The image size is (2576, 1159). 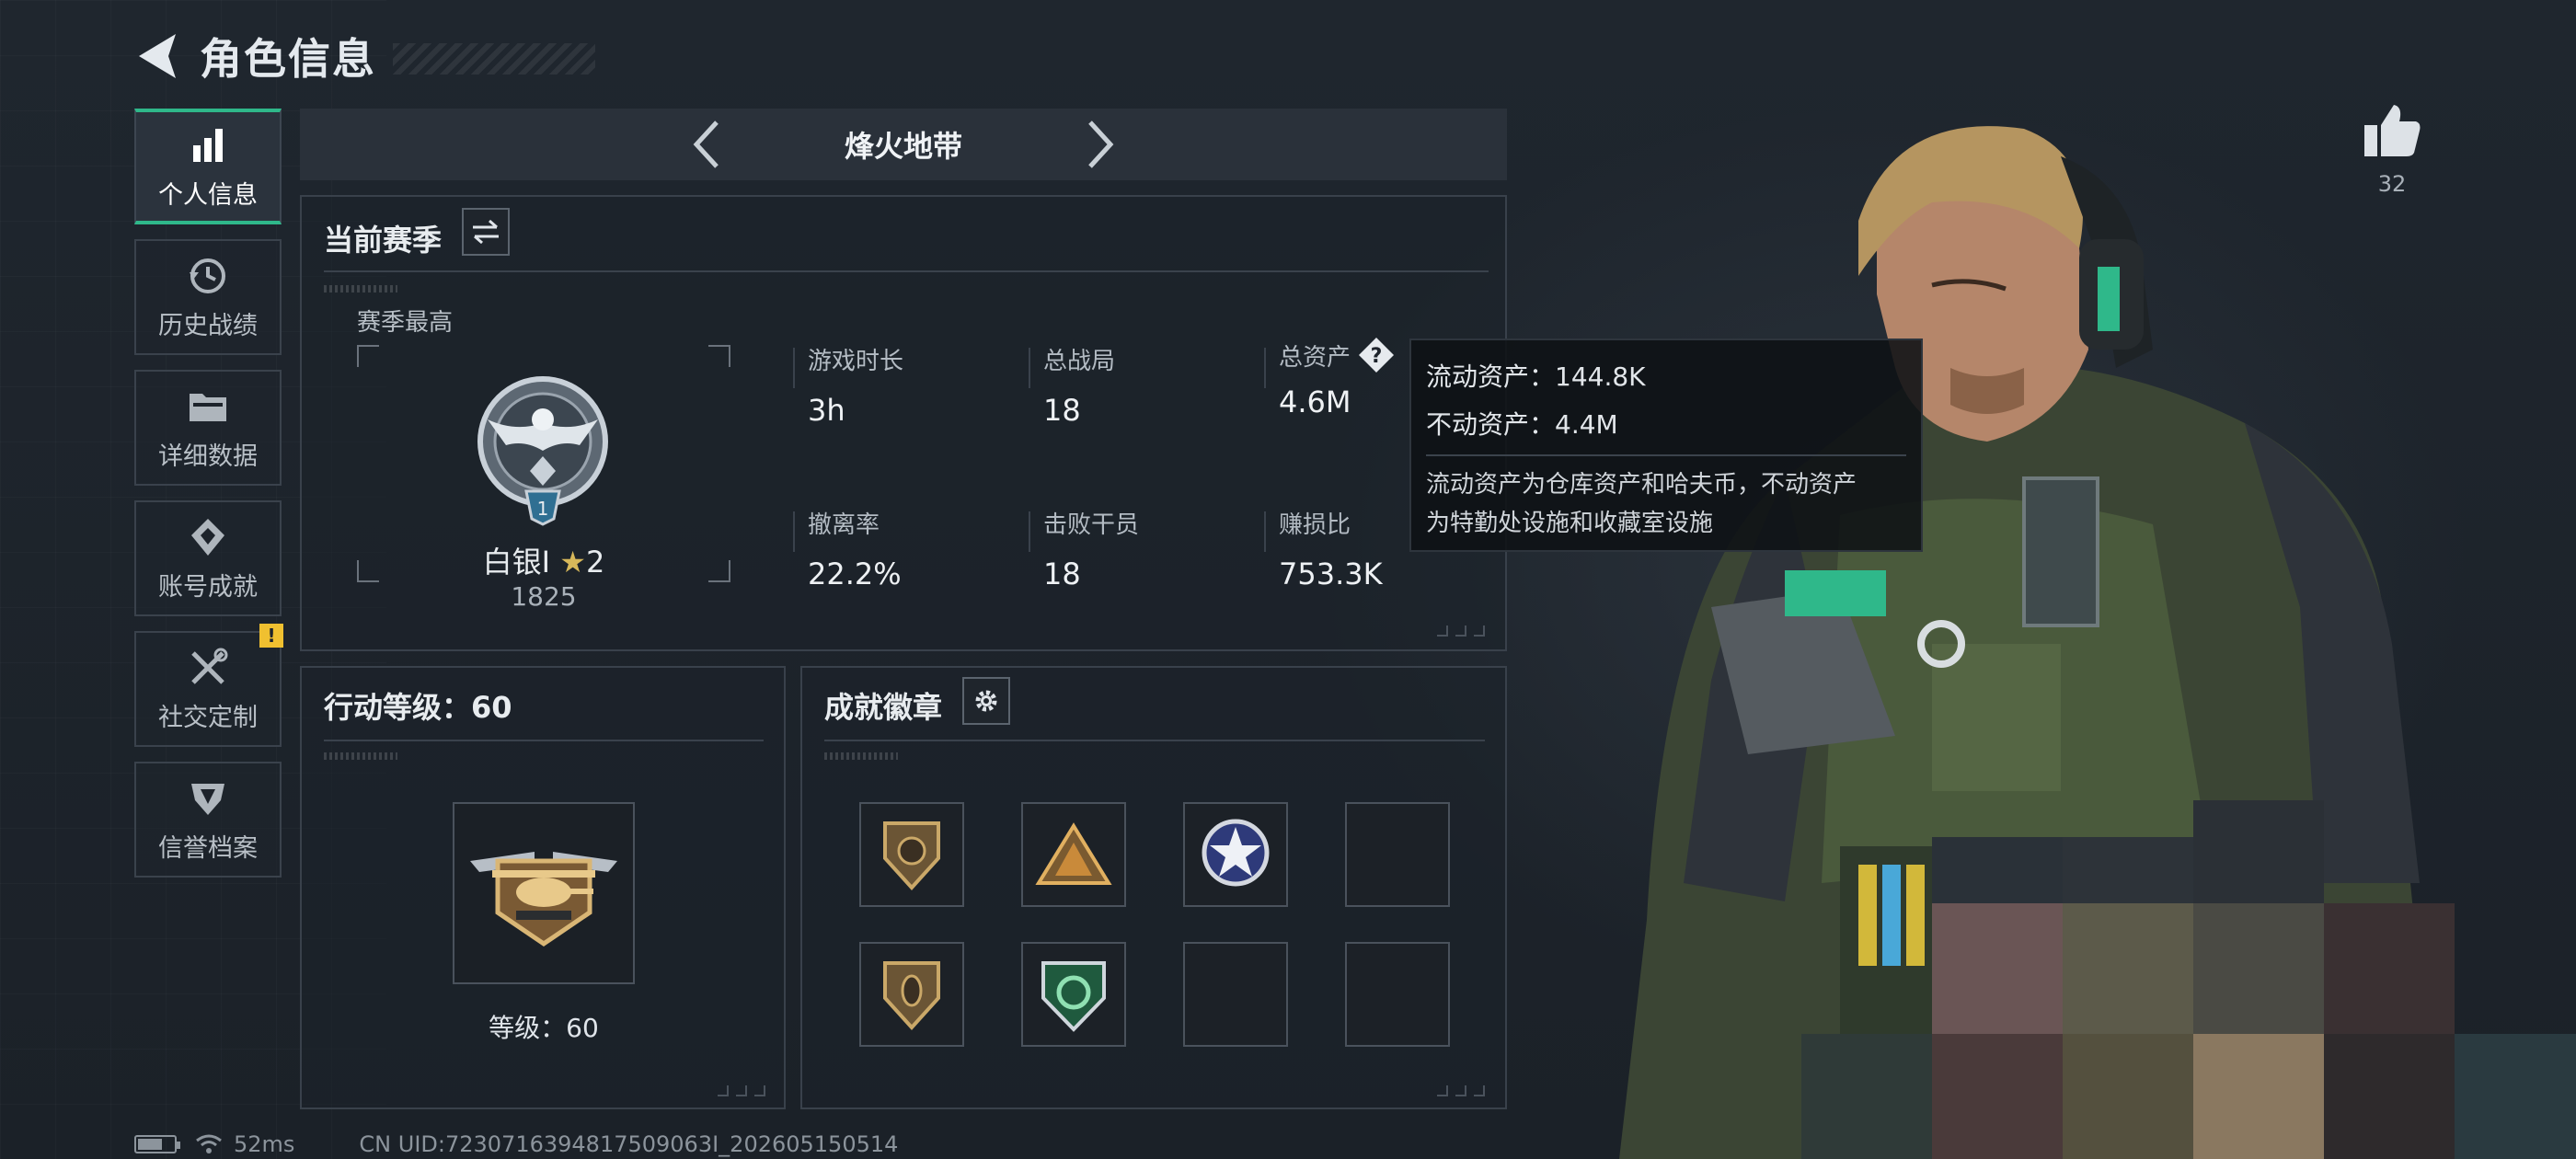 What do you see at coordinates (1079, 361) in the screenshot?
I see `stat-label: 总战局` at bounding box center [1079, 361].